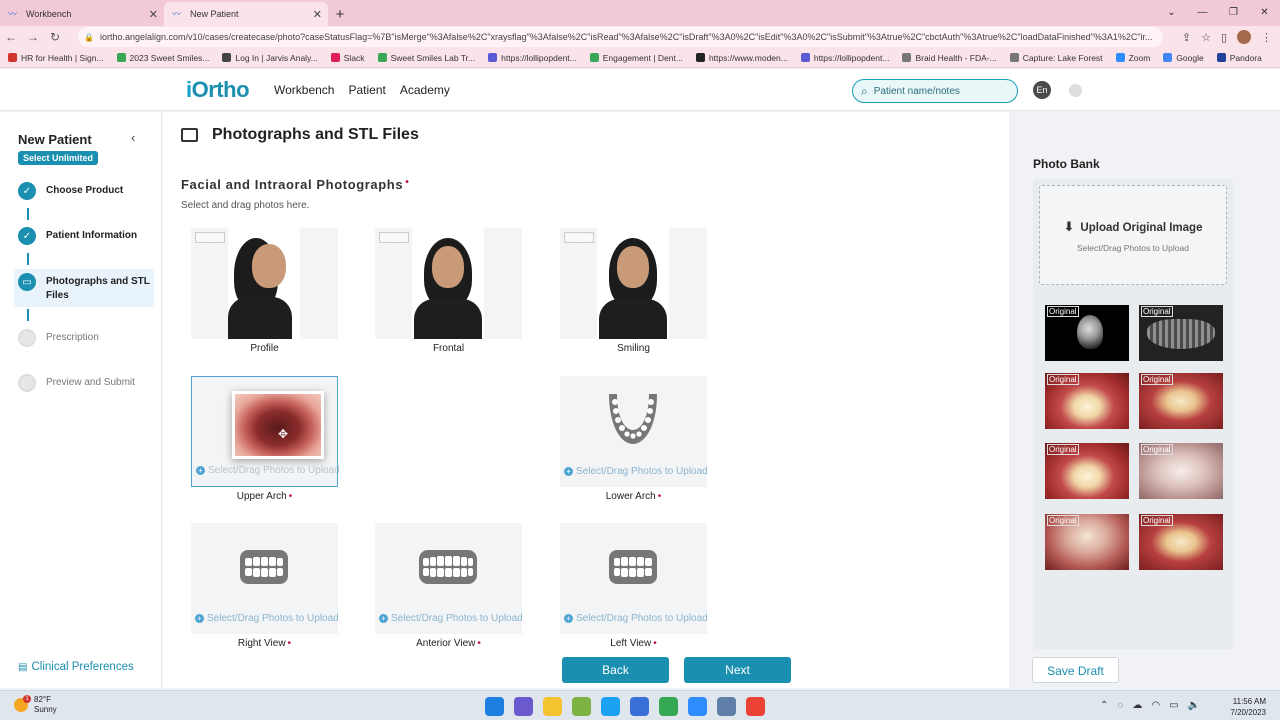 The width and height of the screenshot is (1280, 720). What do you see at coordinates (425, 90) in the screenshot?
I see `nav-academy: Academy` at bounding box center [425, 90].